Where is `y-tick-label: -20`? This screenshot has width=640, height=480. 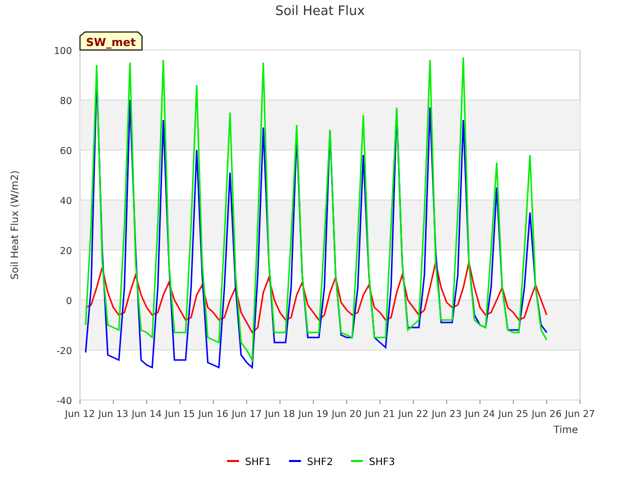
y-tick-label: -20 is located at coordinates (64, 351).